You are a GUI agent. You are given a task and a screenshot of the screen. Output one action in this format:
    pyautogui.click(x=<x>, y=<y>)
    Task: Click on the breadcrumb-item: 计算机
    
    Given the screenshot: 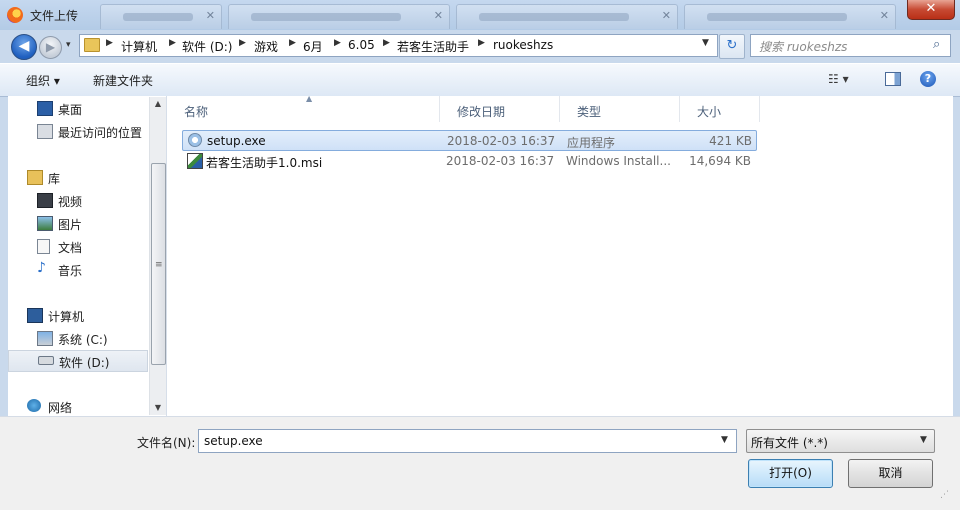 What is the action you would take?
    pyautogui.click(x=139, y=46)
    